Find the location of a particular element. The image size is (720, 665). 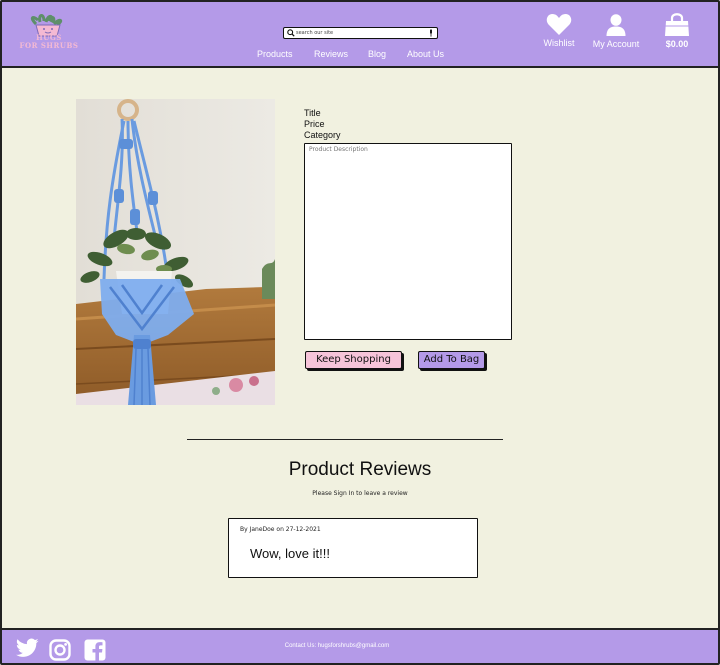

search-input is located at coordinates (358, 32).